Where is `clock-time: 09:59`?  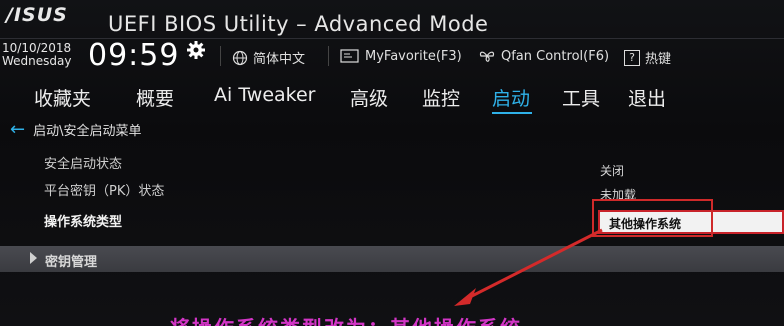
clock-time: 09:59 is located at coordinates (134, 55).